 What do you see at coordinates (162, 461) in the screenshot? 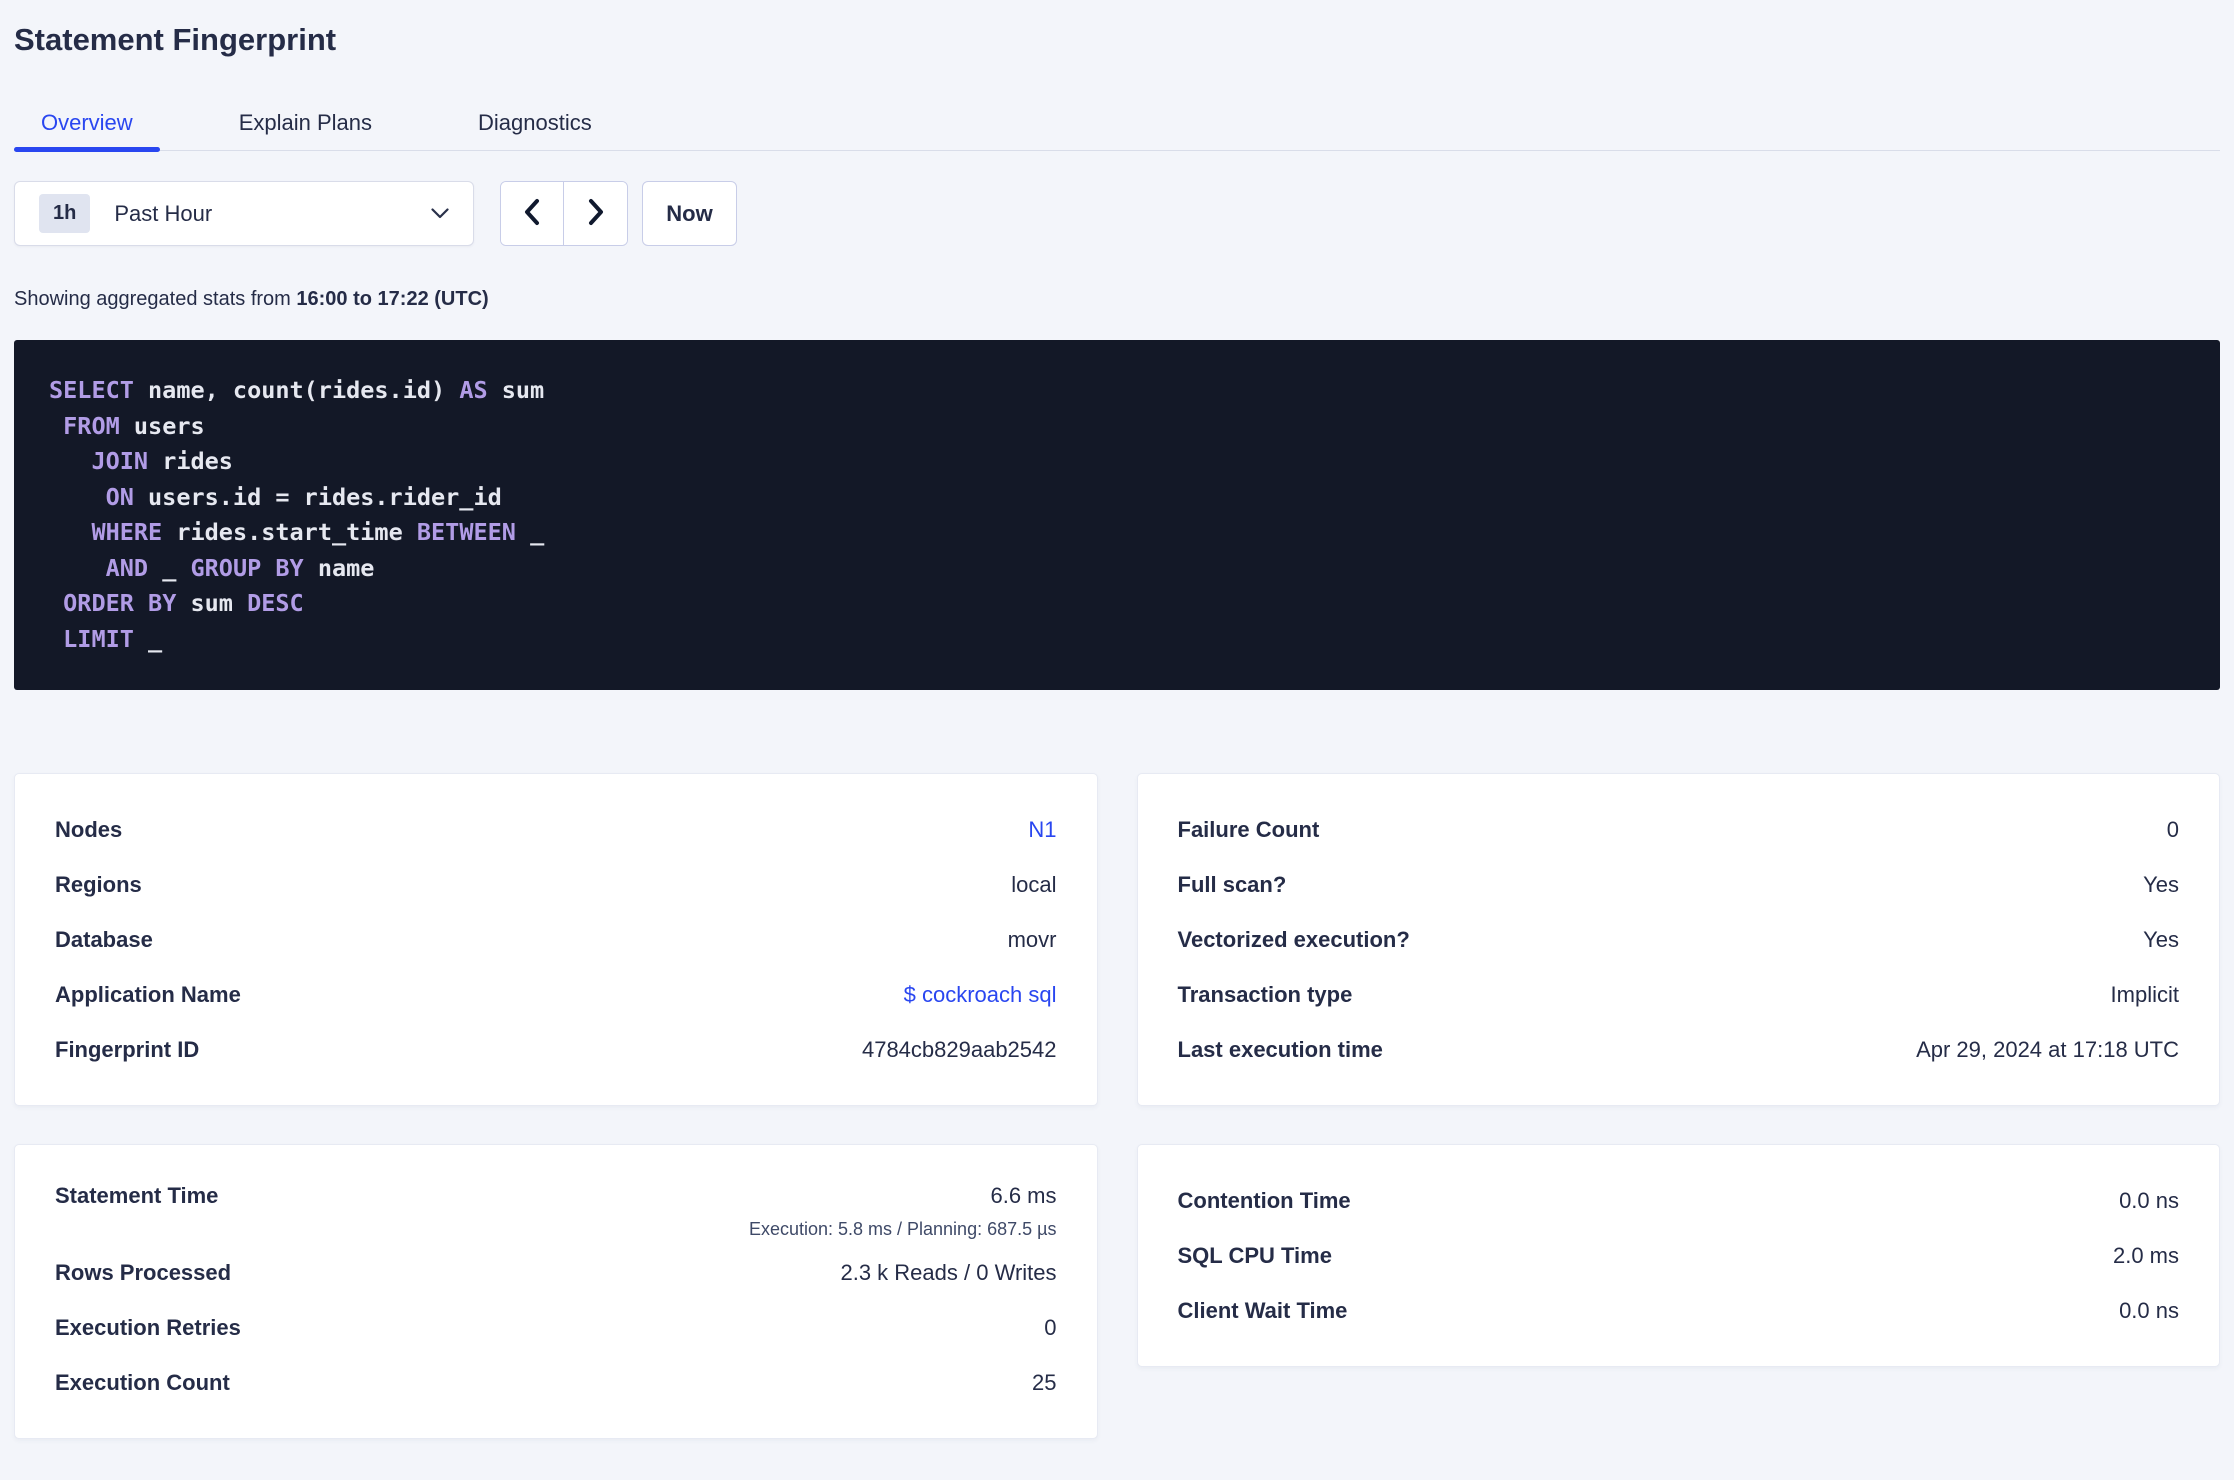
I see `sql-line: JOIN rides` at bounding box center [162, 461].